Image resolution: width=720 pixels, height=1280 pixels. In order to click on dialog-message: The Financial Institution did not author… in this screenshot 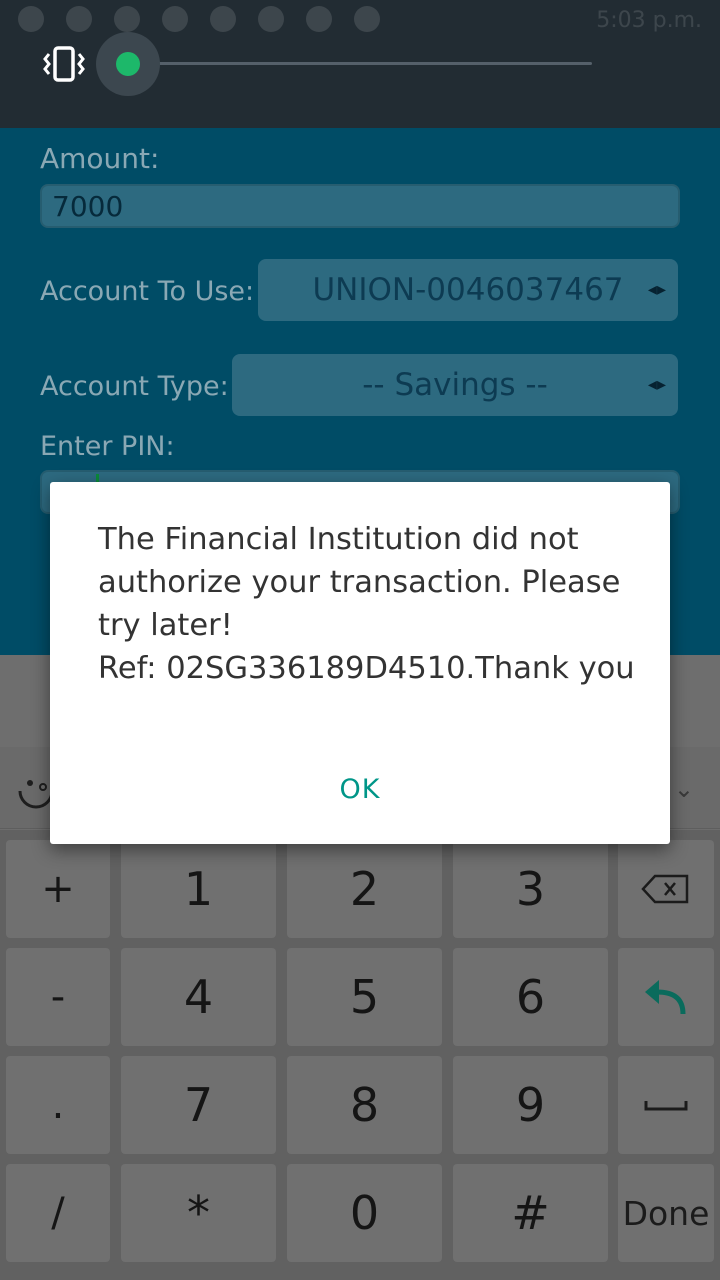, I will do `click(366, 604)`.